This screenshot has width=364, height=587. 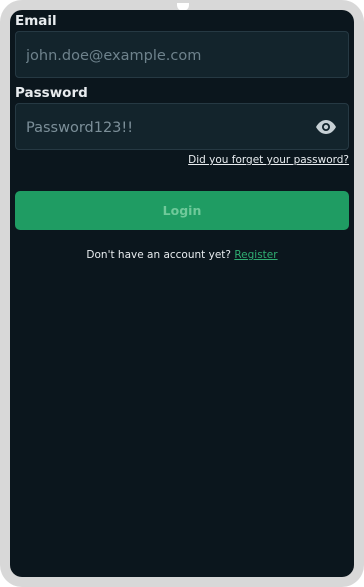 I want to click on register-prompt: Don't have an account yet?, so click(x=158, y=255).